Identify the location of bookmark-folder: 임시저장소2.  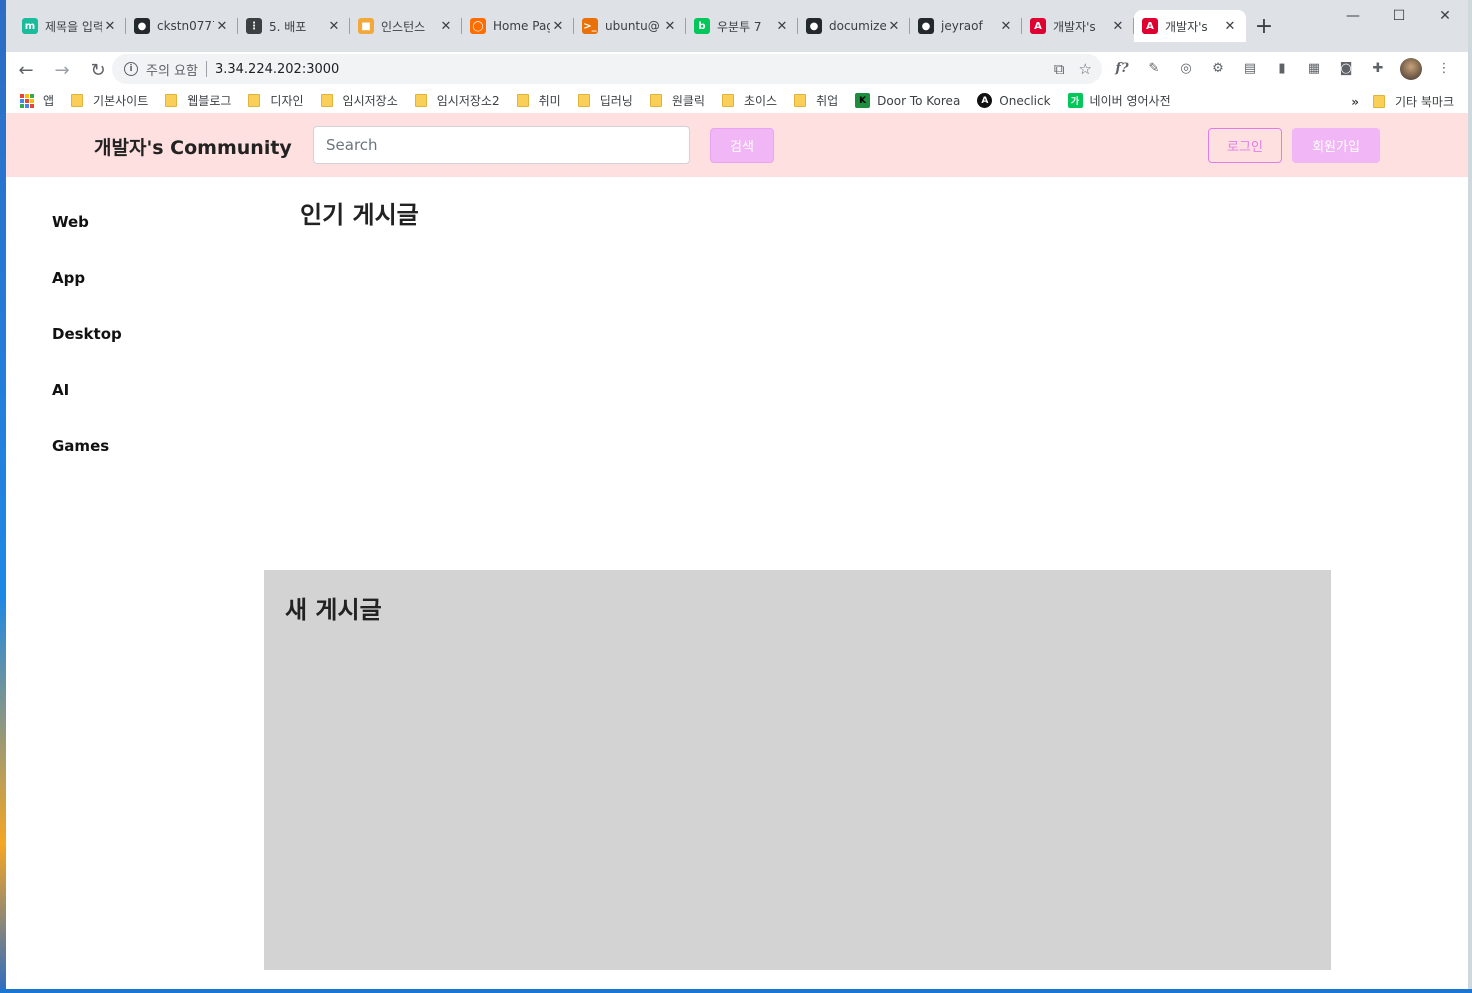
(457, 100).